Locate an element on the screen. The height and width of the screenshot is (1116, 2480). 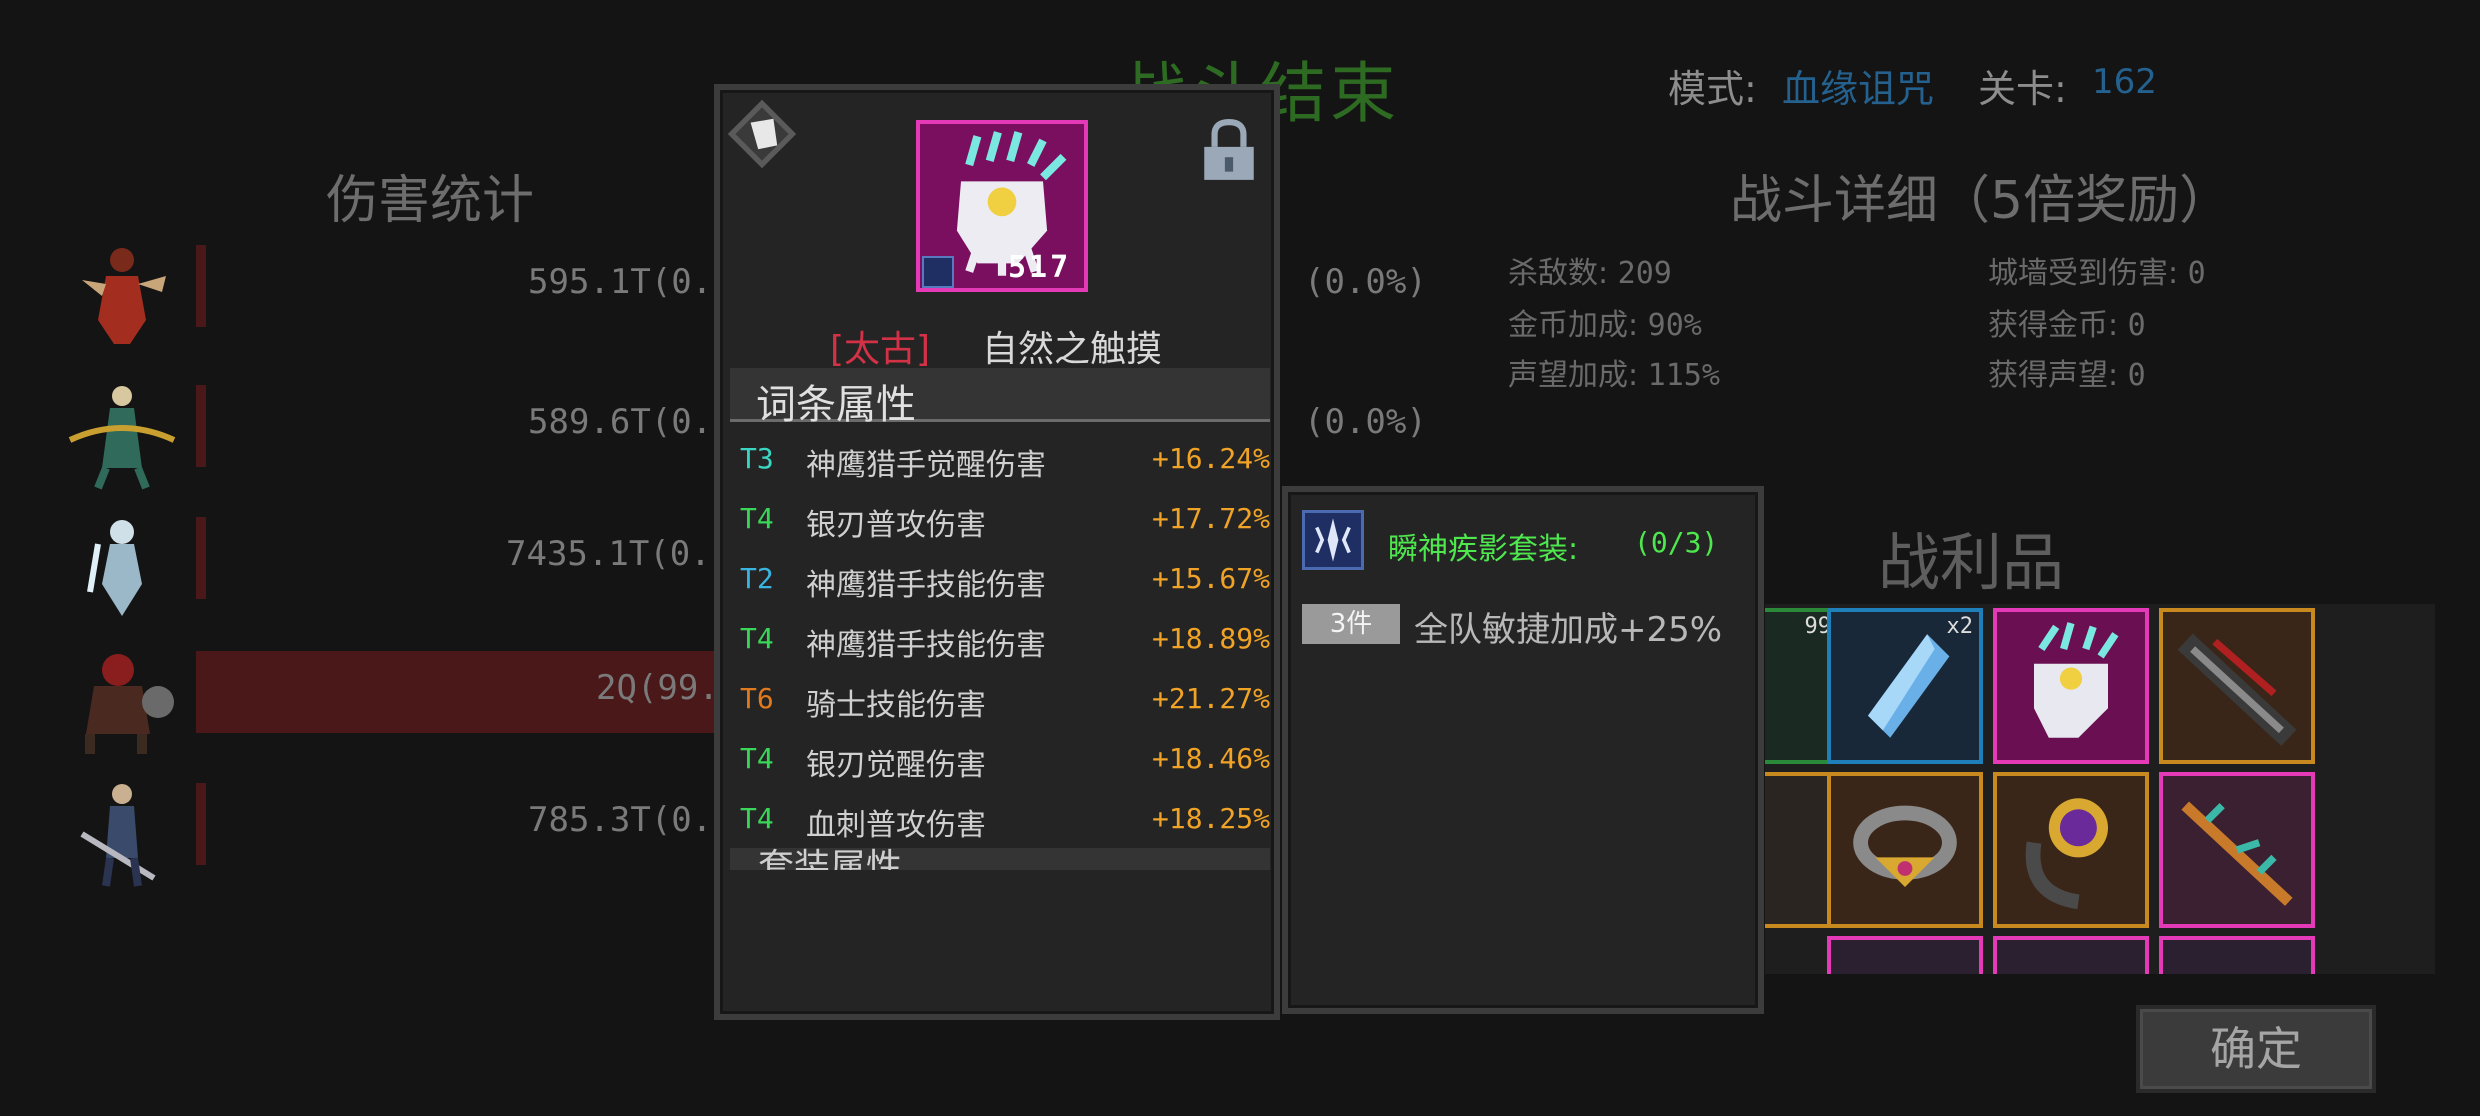
hero-mage-icon is located at coordinates (122, 567).